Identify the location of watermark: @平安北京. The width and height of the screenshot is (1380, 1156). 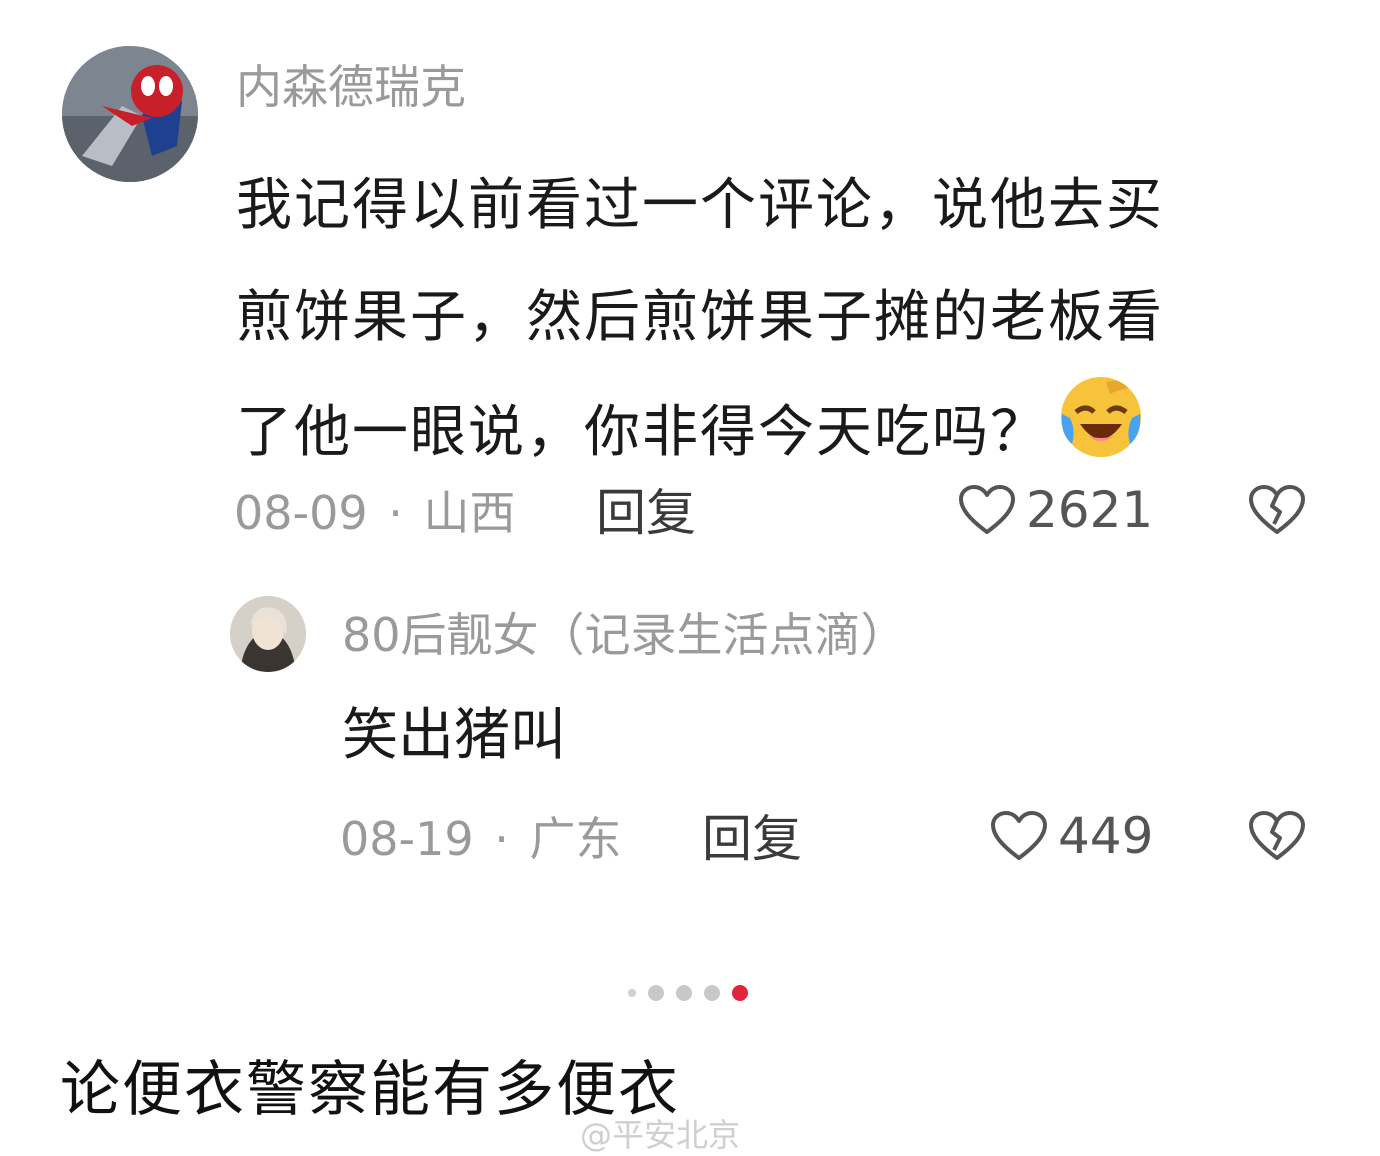
(660, 1135).